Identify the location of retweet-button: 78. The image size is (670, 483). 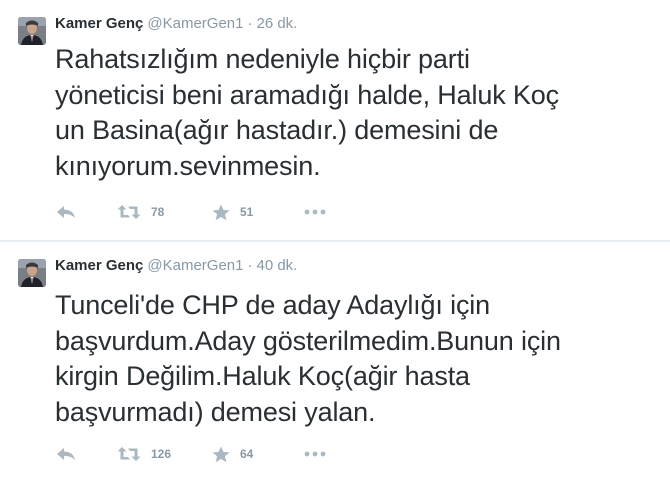
(140, 212).